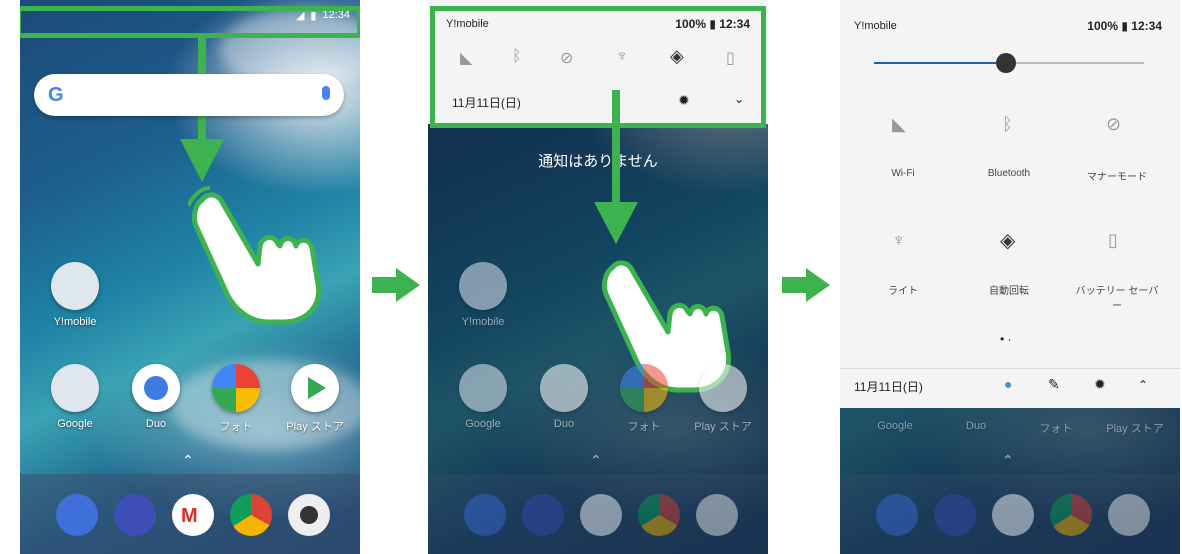  Describe the element at coordinates (255, 255) in the screenshot. I see `swipe-hand-icon` at that location.